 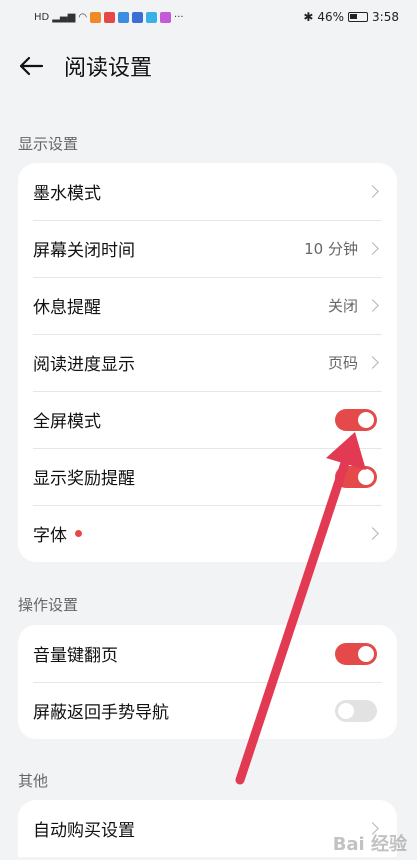 What do you see at coordinates (32, 66) in the screenshot?
I see `back-arrow-icon` at bounding box center [32, 66].